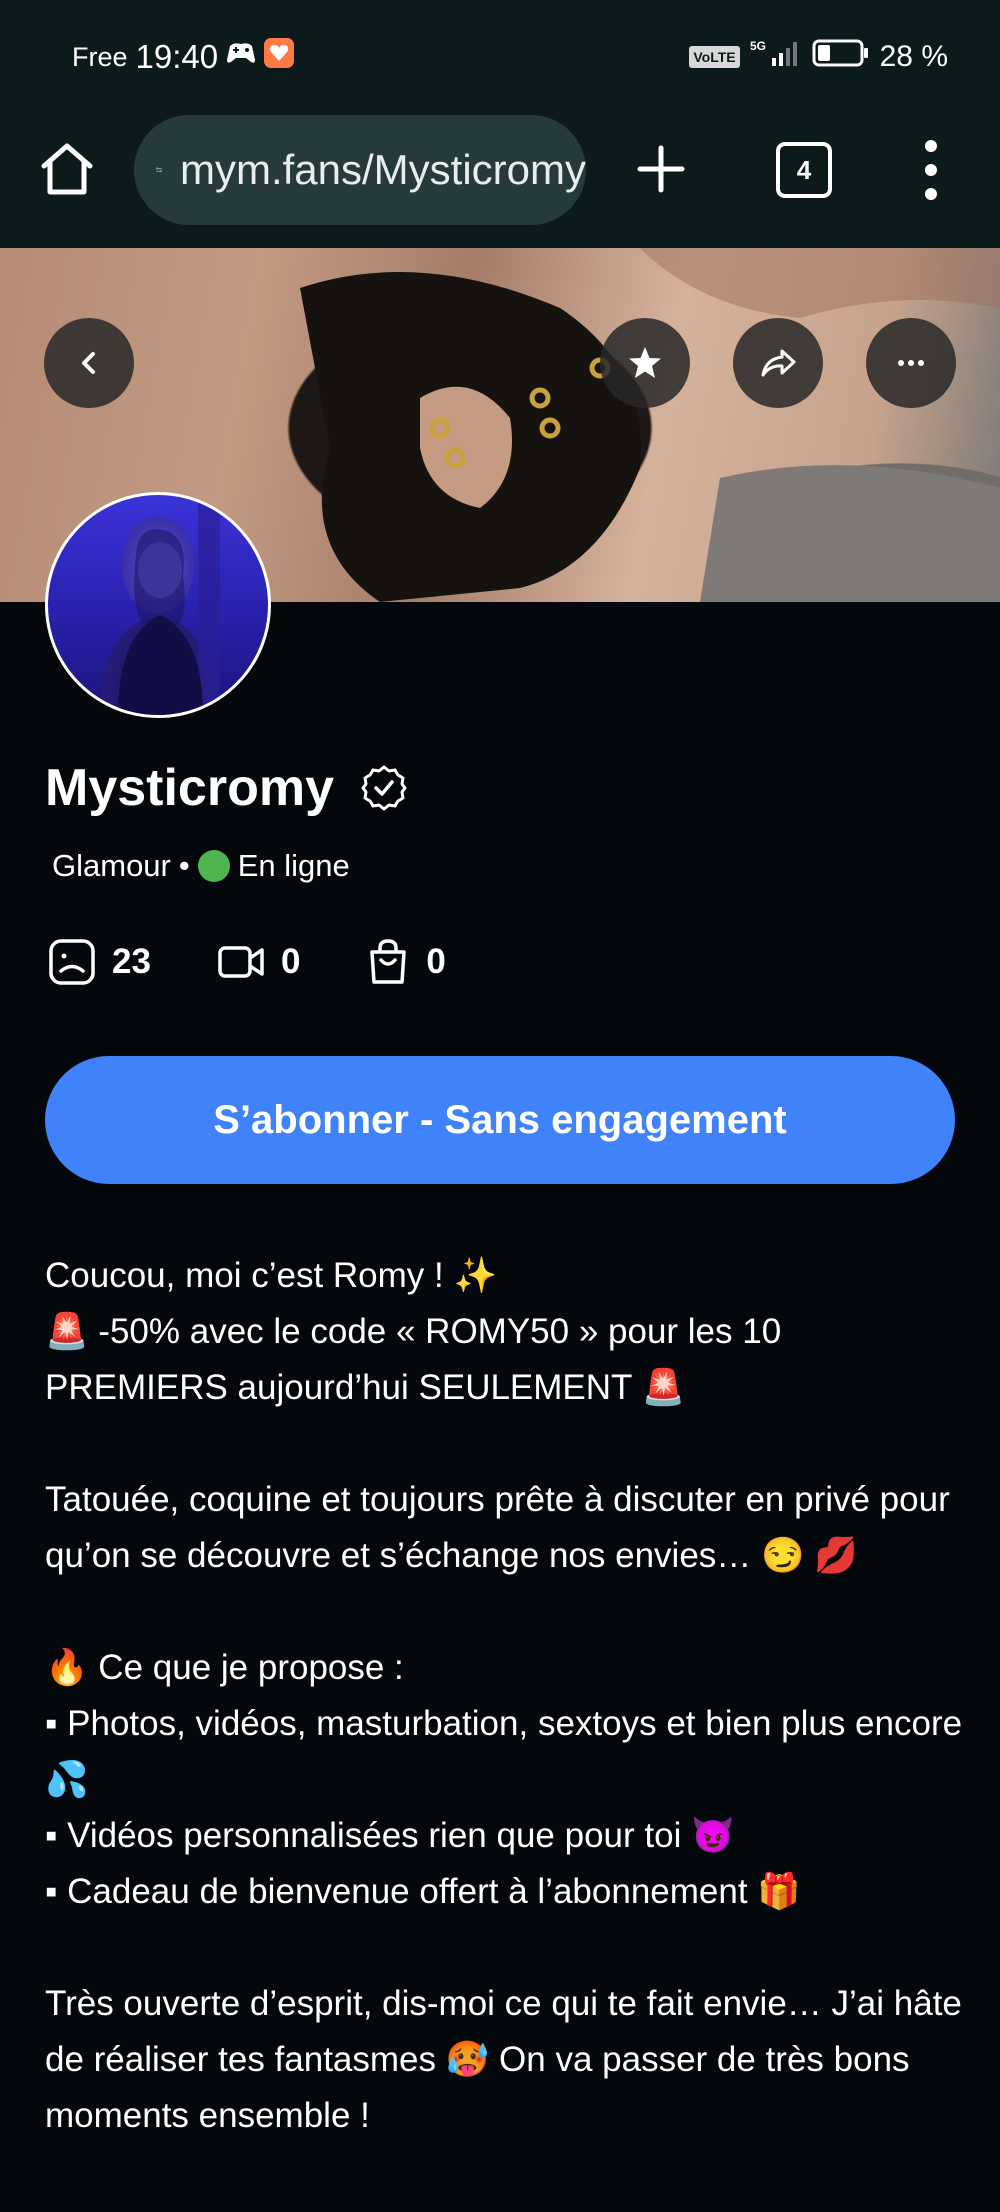 This screenshot has width=1000, height=2212. I want to click on videos-stat: 0, so click(258, 962).